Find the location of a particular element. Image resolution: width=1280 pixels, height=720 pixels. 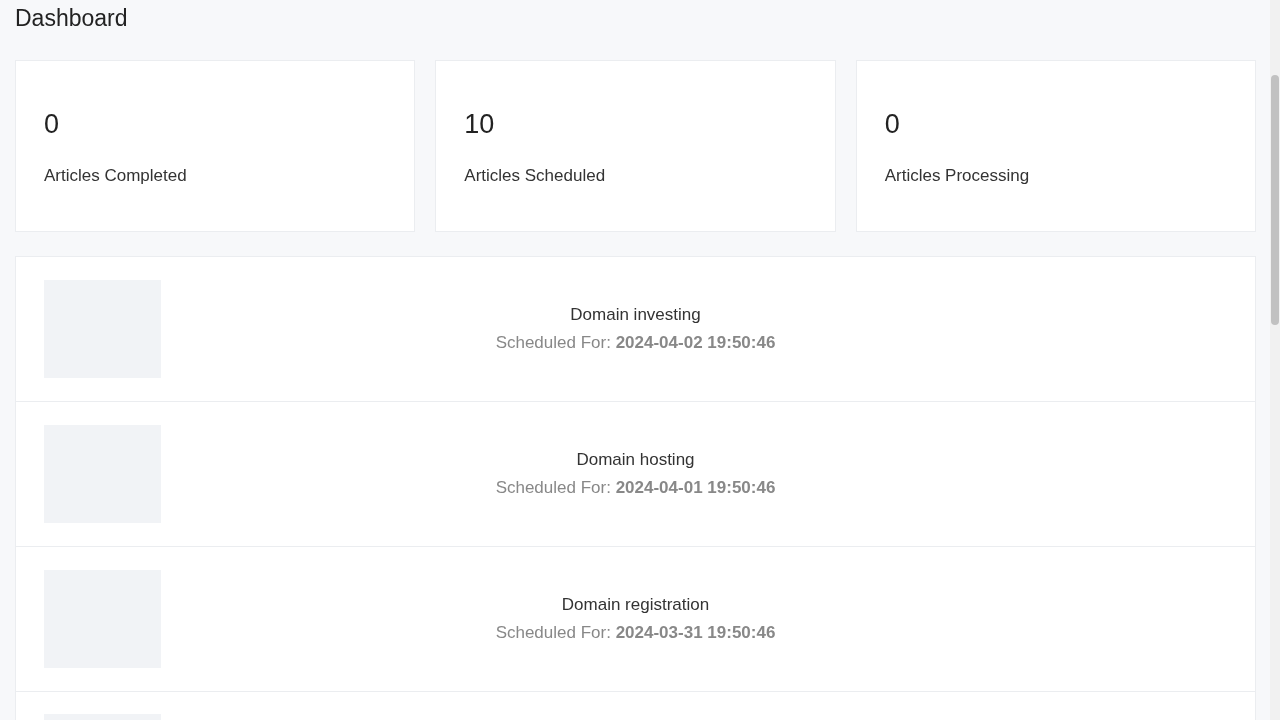

schedule-text: Scheduled For: 2024-04-02 19:50:46 is located at coordinates (635, 343).